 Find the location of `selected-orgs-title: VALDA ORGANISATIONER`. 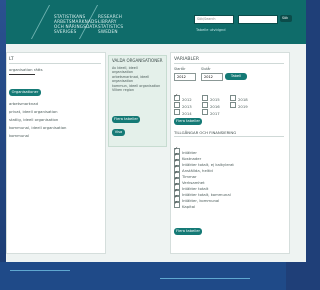

selected-orgs-title: VALDA ORGANISATIONER is located at coordinates (137, 60).